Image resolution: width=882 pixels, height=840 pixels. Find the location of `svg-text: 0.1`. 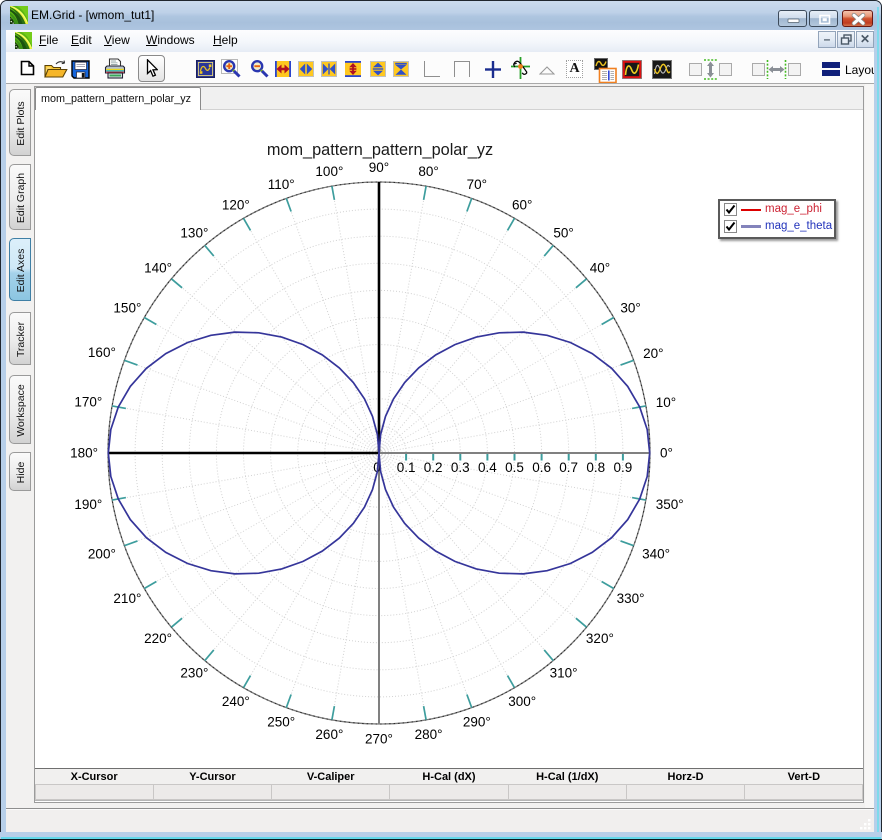

svg-text: 0.1 is located at coordinates (406, 467).